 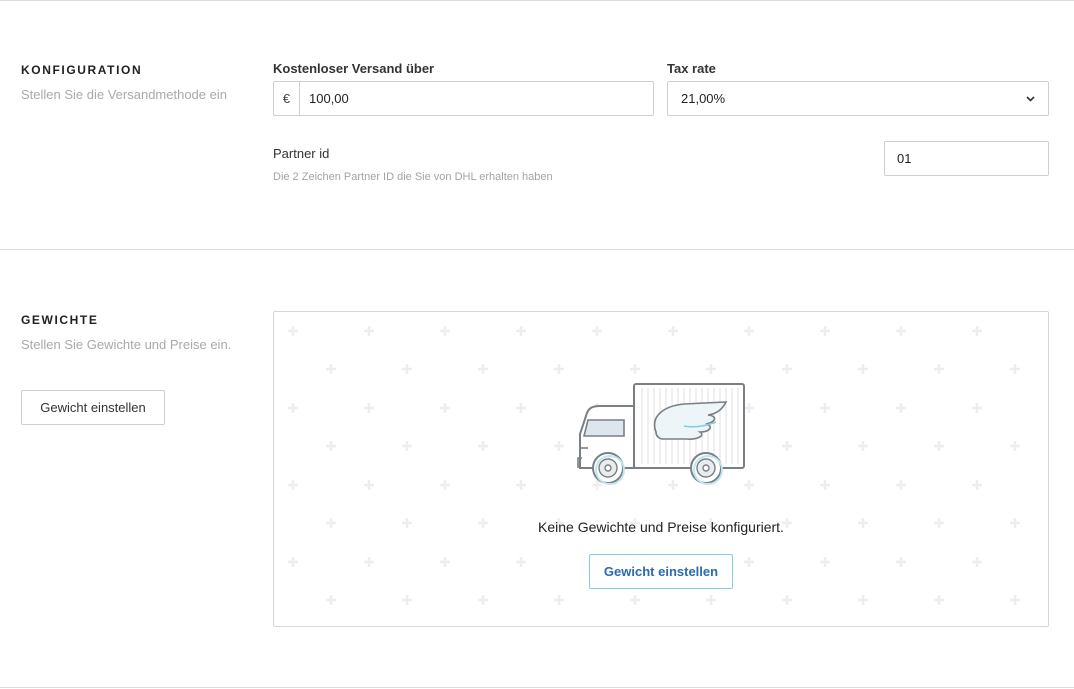 I want to click on chevron-down-icon, so click(x=1031, y=99).